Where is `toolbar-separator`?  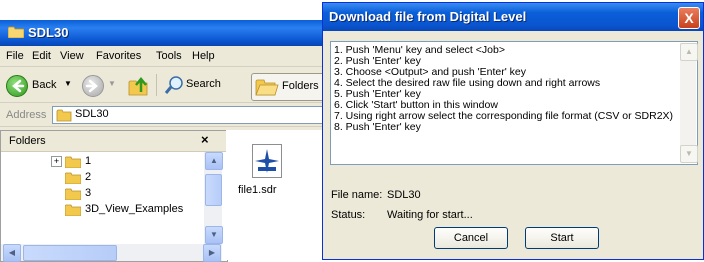
toolbar-separator is located at coordinates (156, 85).